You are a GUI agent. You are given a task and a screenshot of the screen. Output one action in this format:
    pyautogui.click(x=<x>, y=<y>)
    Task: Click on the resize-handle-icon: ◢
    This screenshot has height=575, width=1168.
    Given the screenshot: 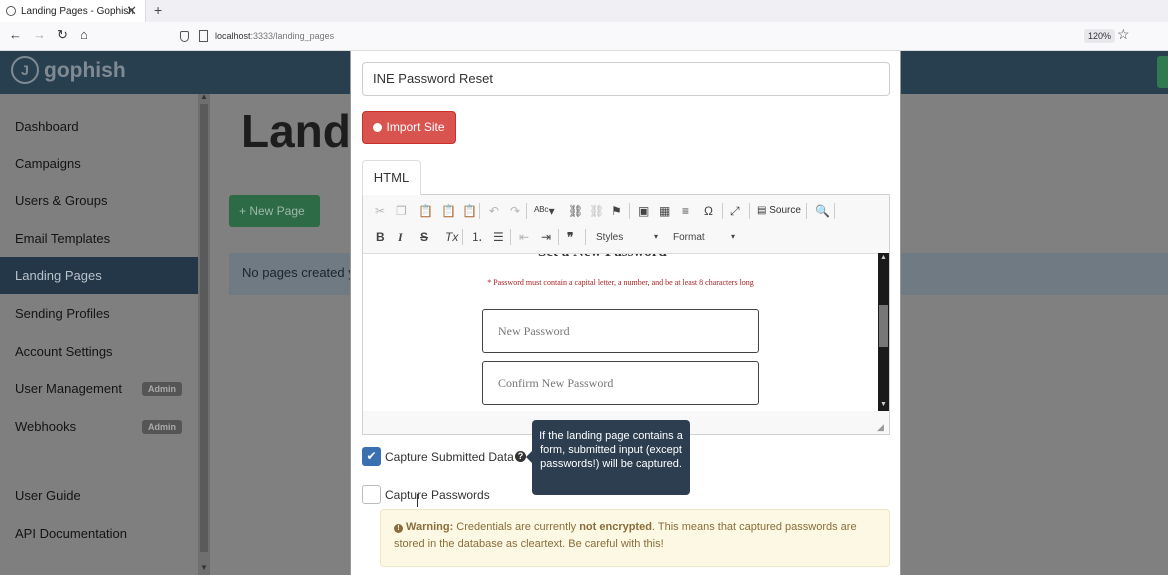 What is the action you would take?
    pyautogui.click(x=880, y=427)
    